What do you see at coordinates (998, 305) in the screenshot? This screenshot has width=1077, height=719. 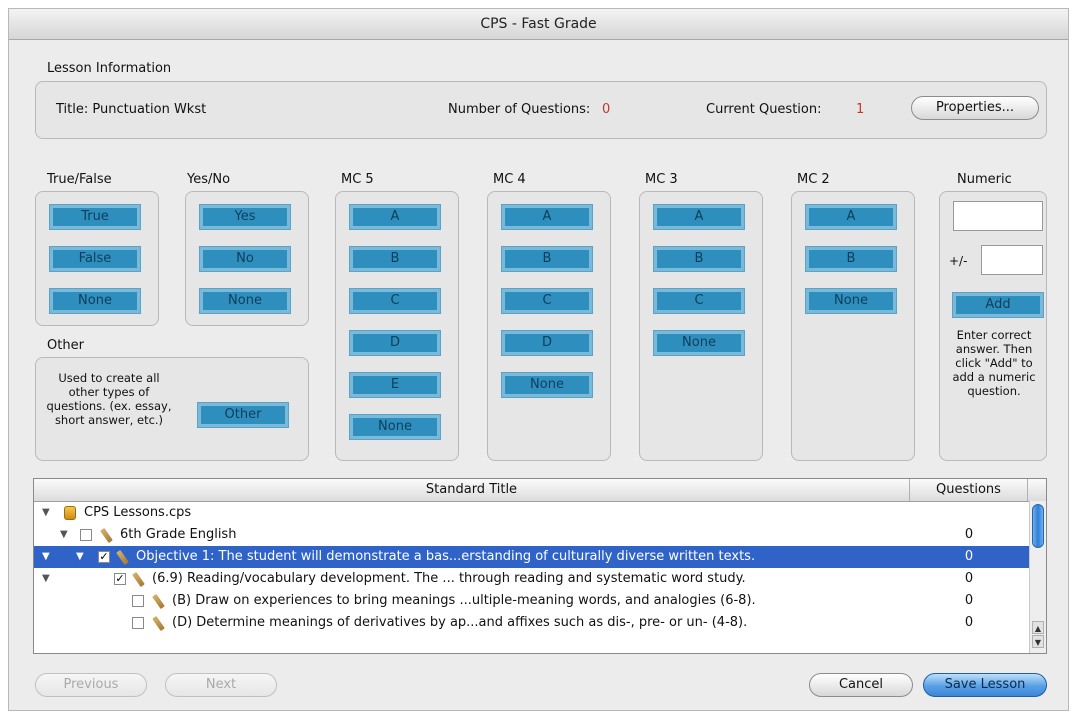 I see `add-numeric-button: Add` at bounding box center [998, 305].